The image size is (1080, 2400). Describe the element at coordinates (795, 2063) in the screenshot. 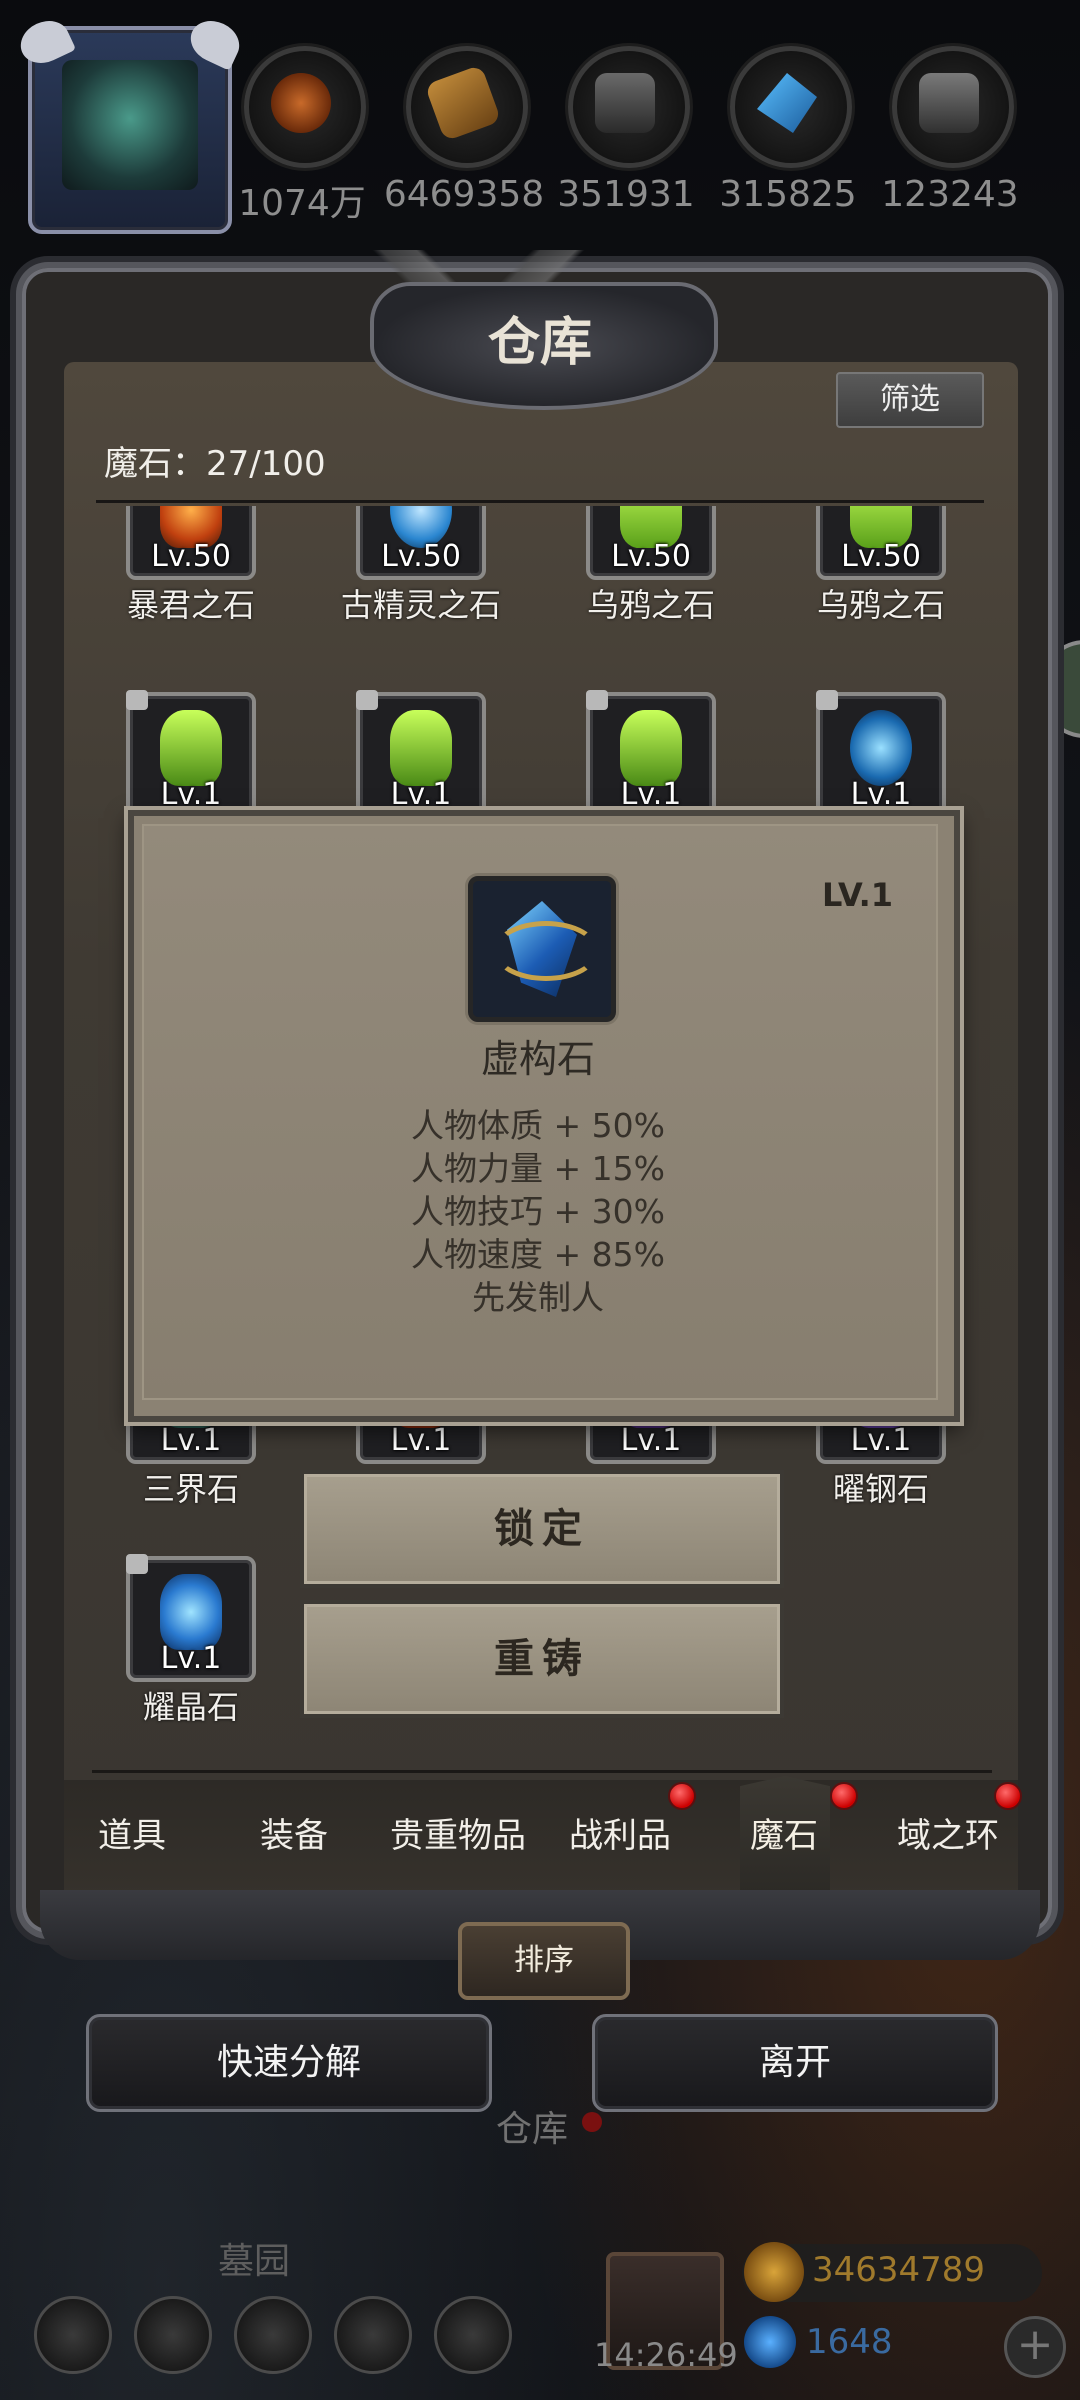

I see `leave-button: 离开` at that location.